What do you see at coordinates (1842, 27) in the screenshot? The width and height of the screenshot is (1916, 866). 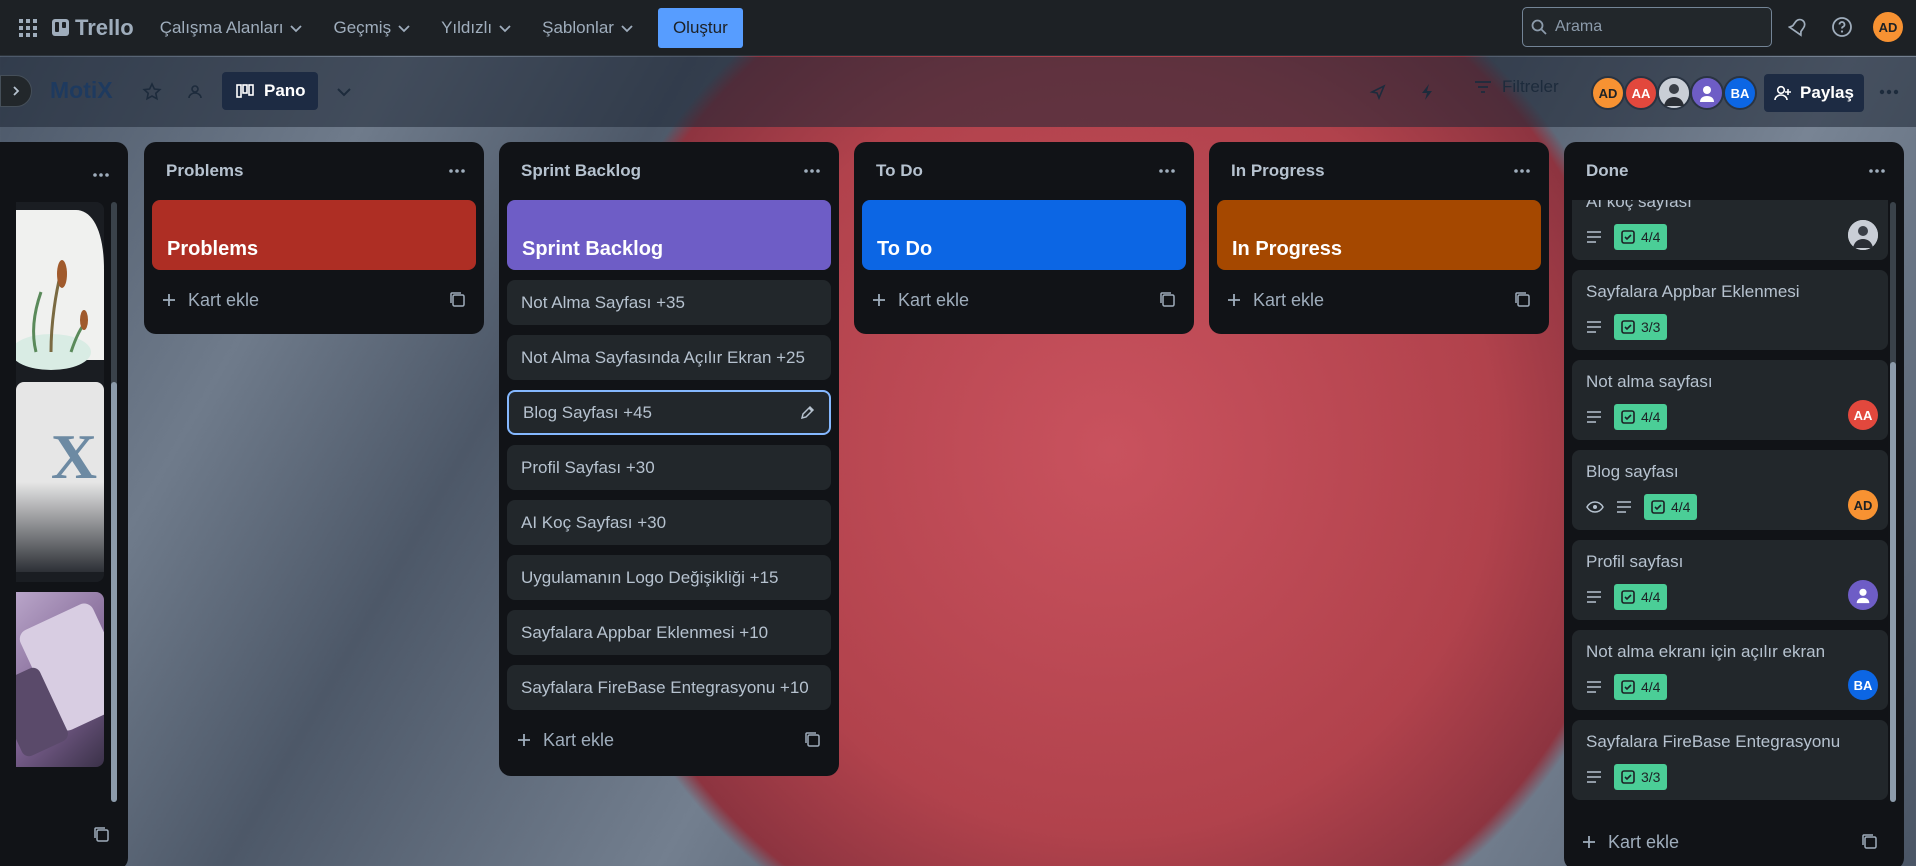 I see `help-icon` at bounding box center [1842, 27].